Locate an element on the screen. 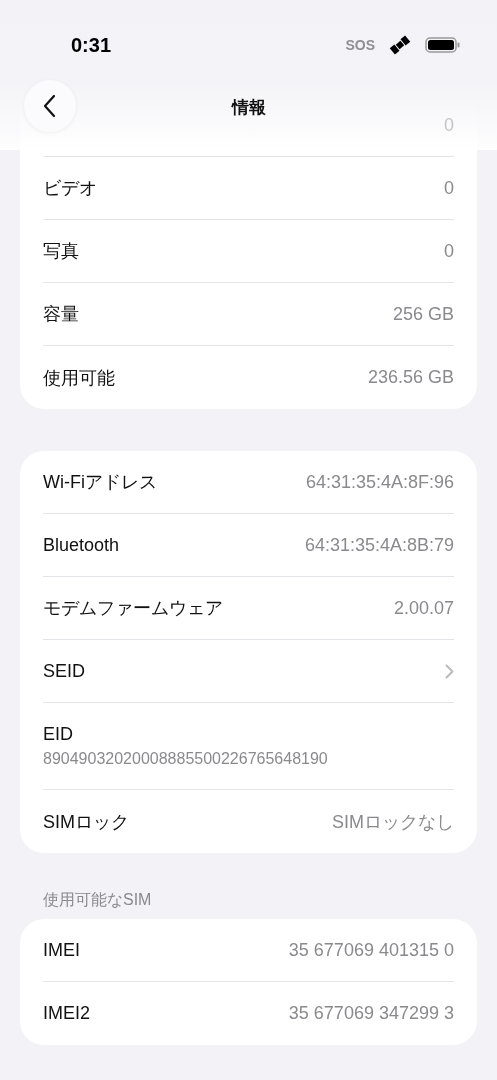 The height and width of the screenshot is (1080, 497). row-label: 写真 is located at coordinates (61, 251).